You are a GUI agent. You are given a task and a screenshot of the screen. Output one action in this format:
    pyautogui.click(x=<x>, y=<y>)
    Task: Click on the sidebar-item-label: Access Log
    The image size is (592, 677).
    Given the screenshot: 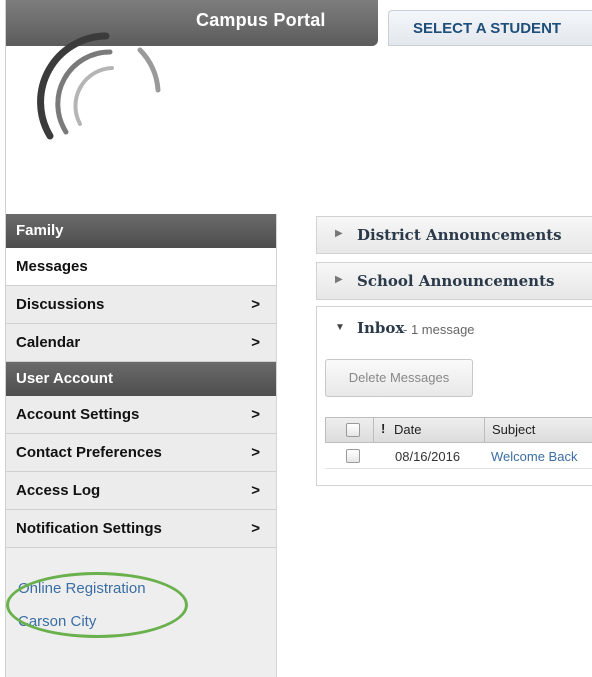 What is the action you would take?
    pyautogui.click(x=58, y=490)
    